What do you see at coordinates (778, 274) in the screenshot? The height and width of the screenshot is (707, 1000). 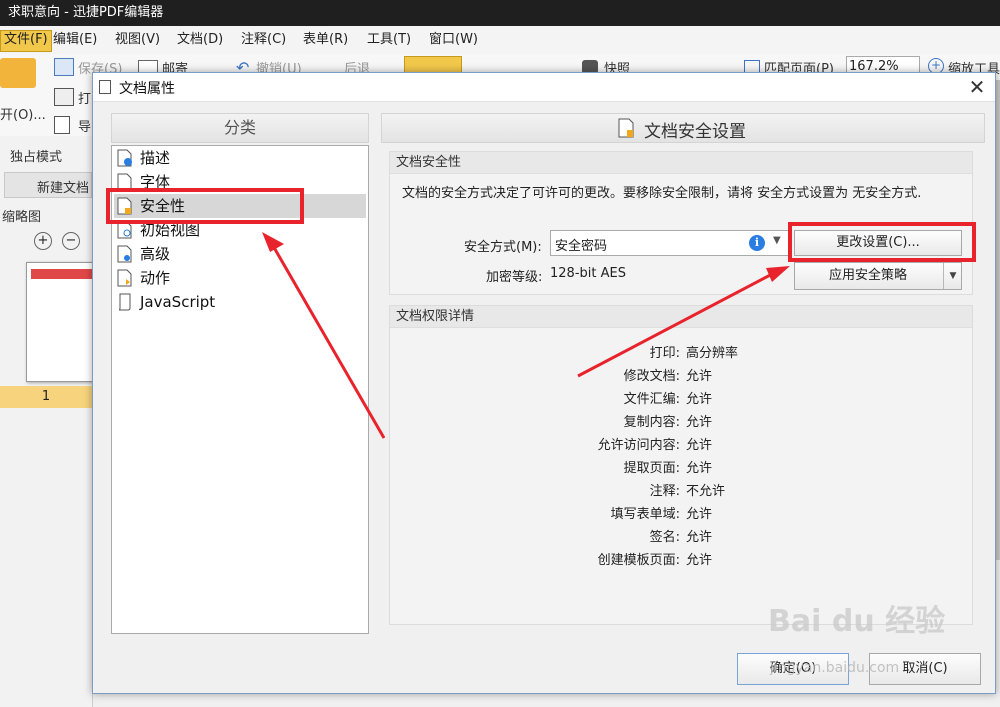 I see `arrow-head-right` at bounding box center [778, 274].